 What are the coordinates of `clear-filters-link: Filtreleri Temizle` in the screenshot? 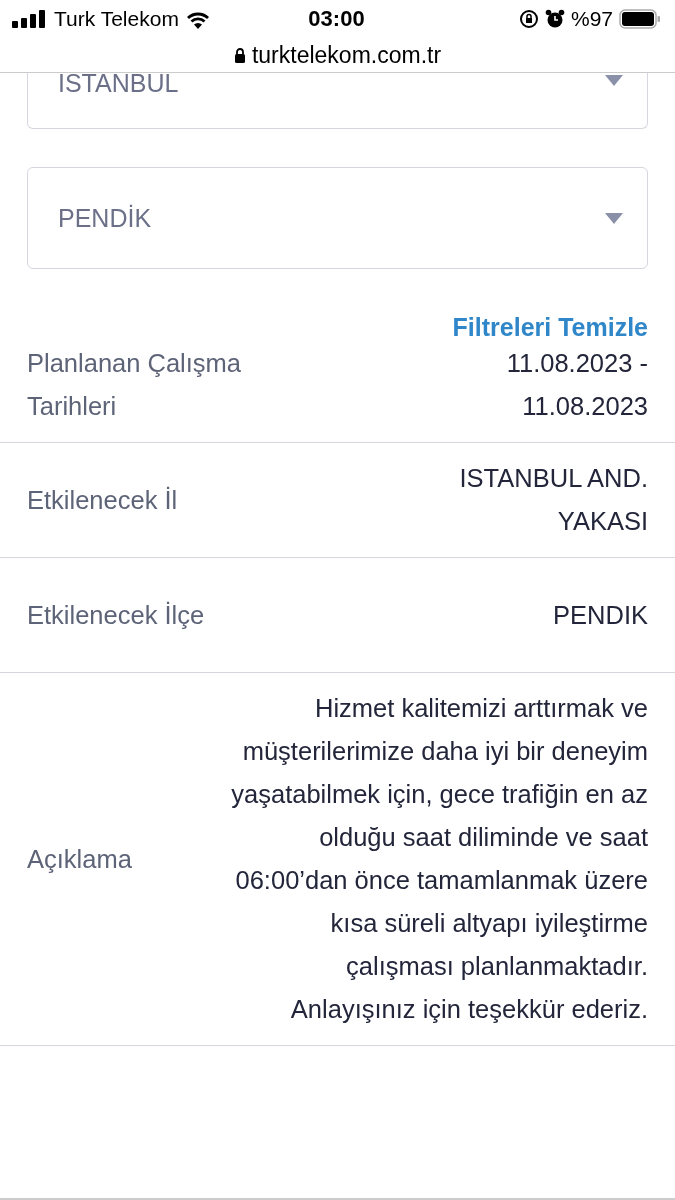 It's located at (550, 327).